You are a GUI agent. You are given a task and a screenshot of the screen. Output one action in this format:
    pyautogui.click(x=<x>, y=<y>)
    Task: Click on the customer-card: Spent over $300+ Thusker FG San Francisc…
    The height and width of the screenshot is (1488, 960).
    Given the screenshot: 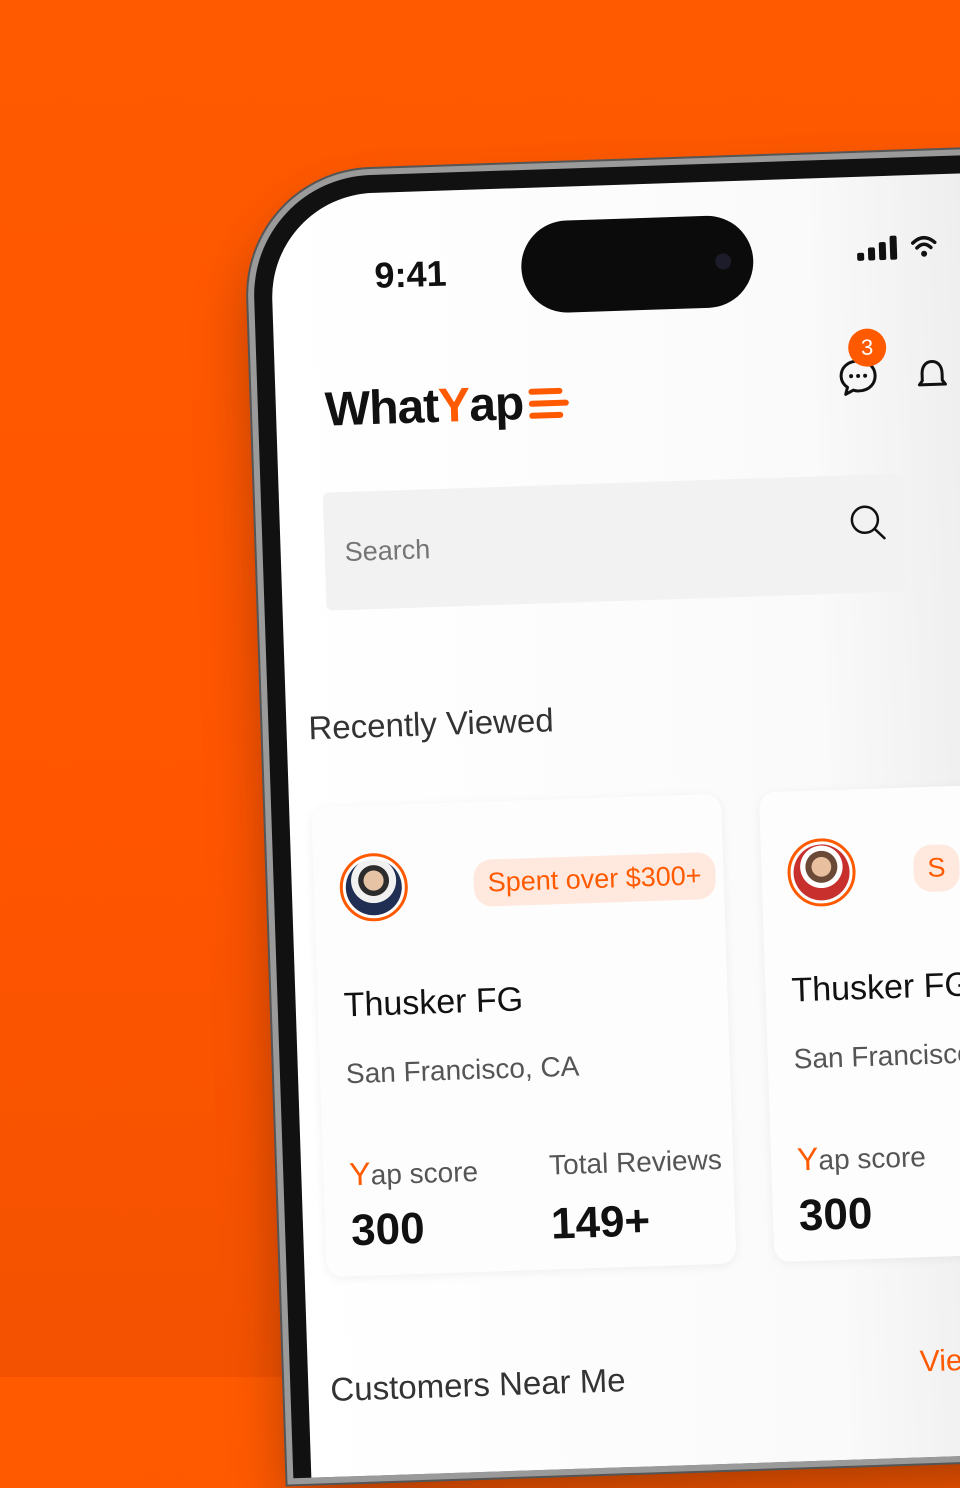 What is the action you would take?
    pyautogui.click(x=524, y=1035)
    